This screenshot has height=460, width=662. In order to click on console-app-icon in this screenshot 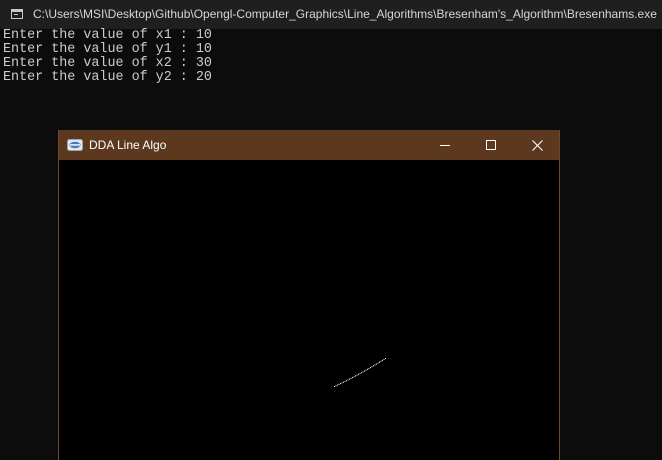, I will do `click(17, 14)`.